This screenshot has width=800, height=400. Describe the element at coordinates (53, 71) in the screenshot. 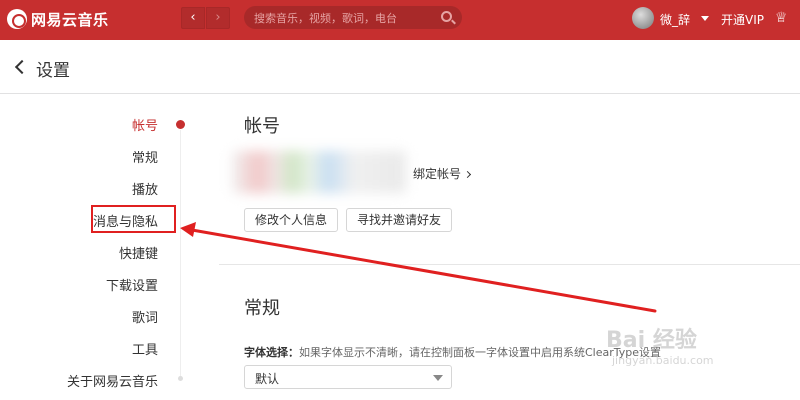

I see `page-title: 设置` at that location.